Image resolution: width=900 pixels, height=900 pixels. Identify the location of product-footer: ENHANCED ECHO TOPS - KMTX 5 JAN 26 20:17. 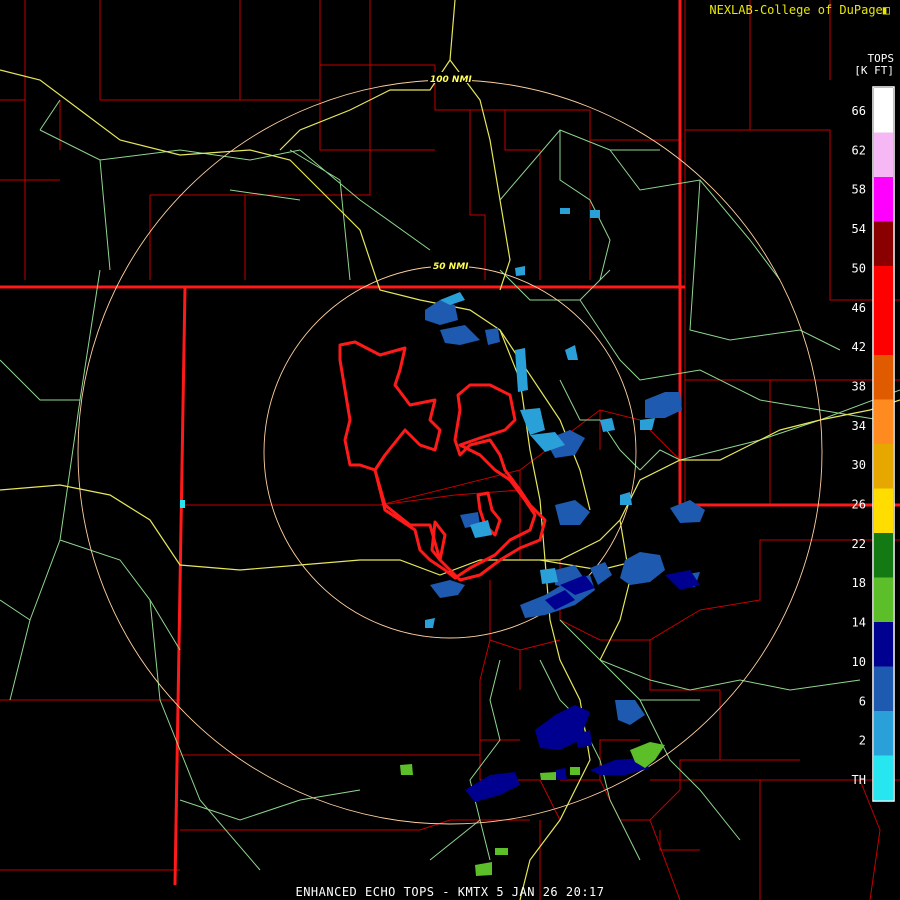
(450, 892).